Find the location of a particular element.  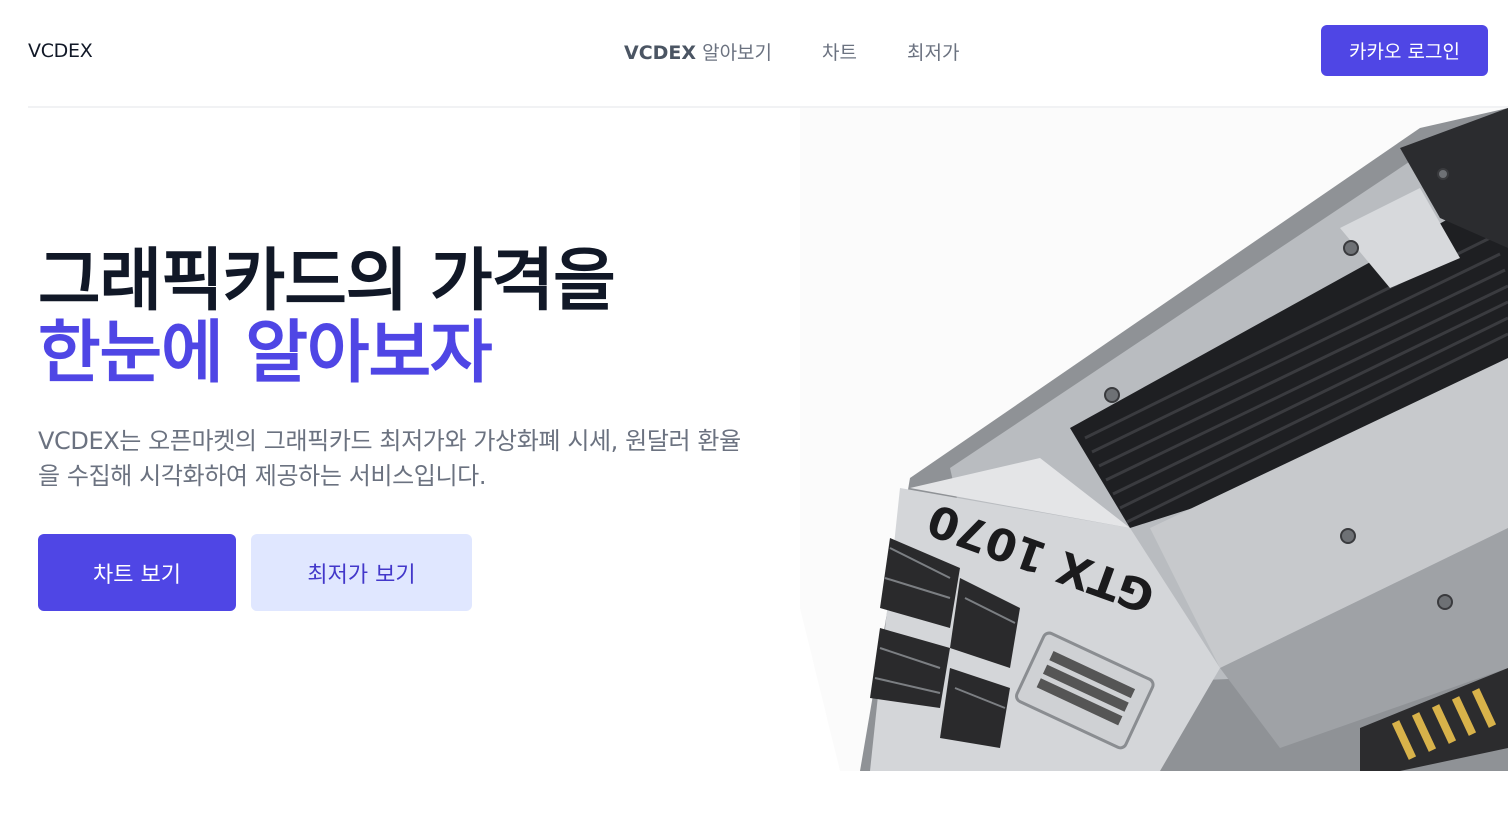

site-header: VCDEX VCDEX 알아보기 차트 최저가 카카오 로그인 is located at coordinates (754, 54).